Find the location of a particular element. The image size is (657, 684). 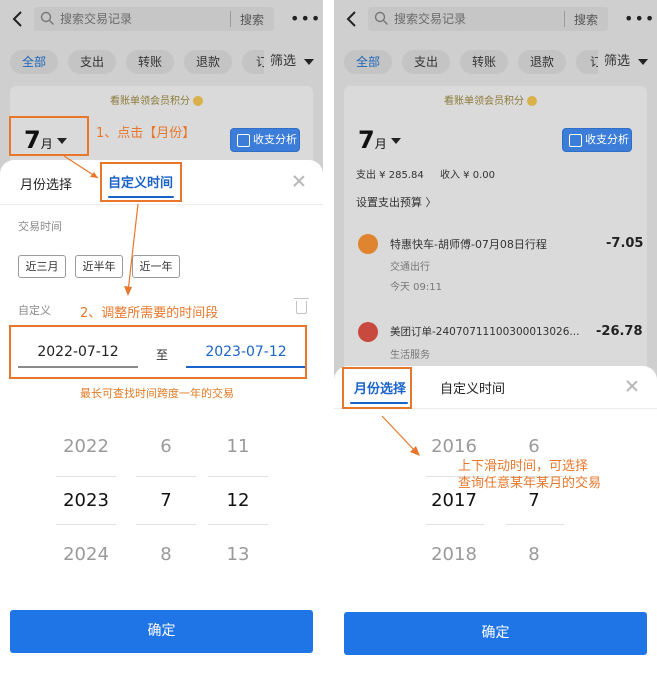

month-selector: 7月 is located at coordinates (379, 140).